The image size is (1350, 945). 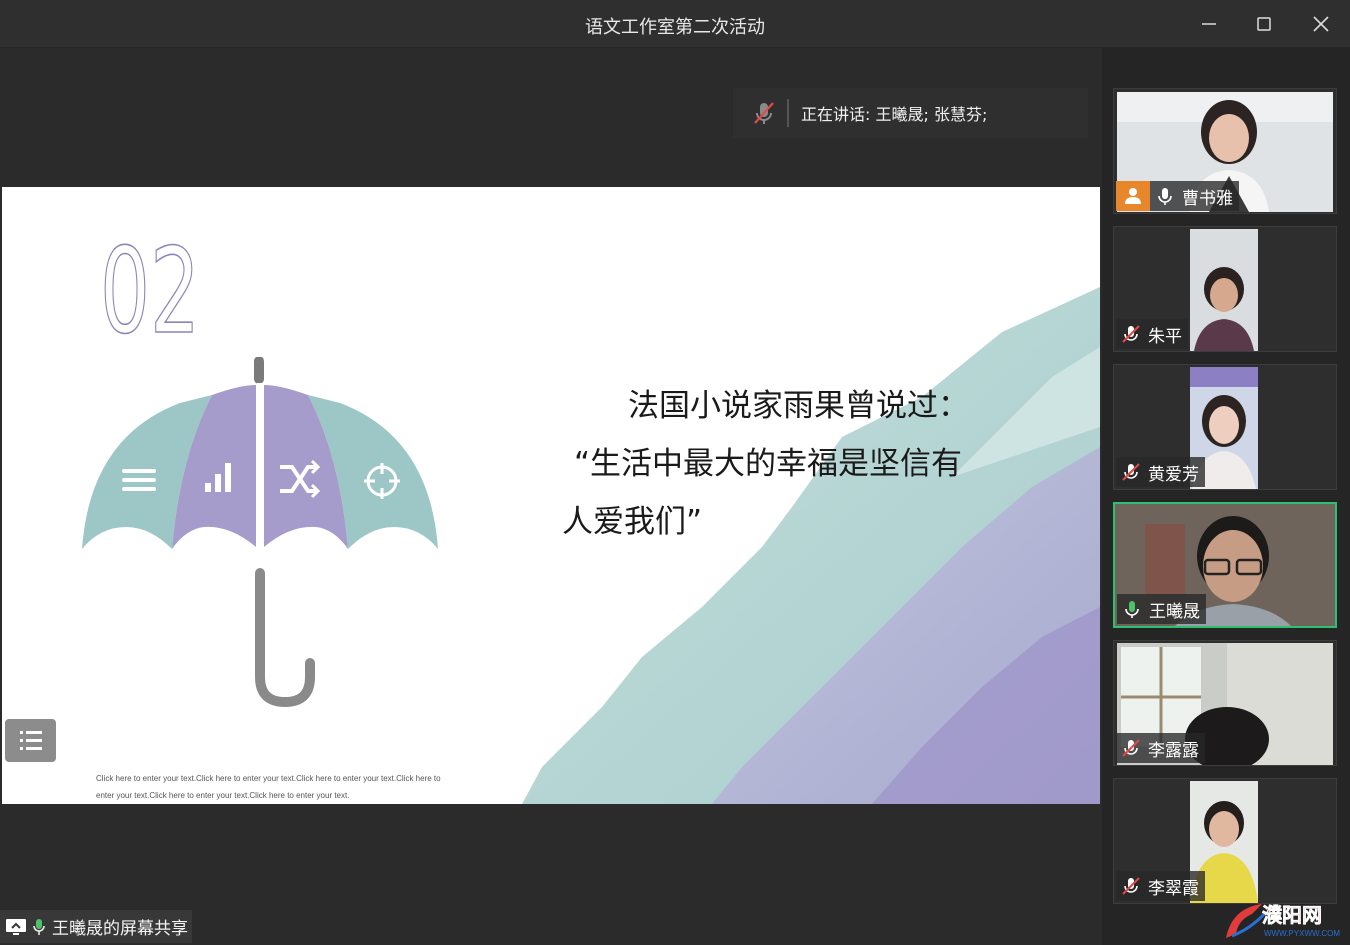 I want to click on umbrella-illustration, so click(x=260, y=532).